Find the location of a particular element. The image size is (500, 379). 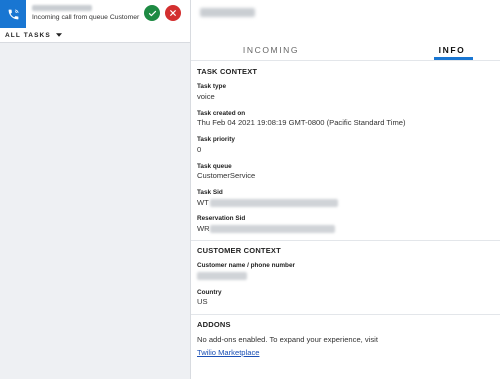

task-queue-label: Task queue is located at coordinates (214, 166).